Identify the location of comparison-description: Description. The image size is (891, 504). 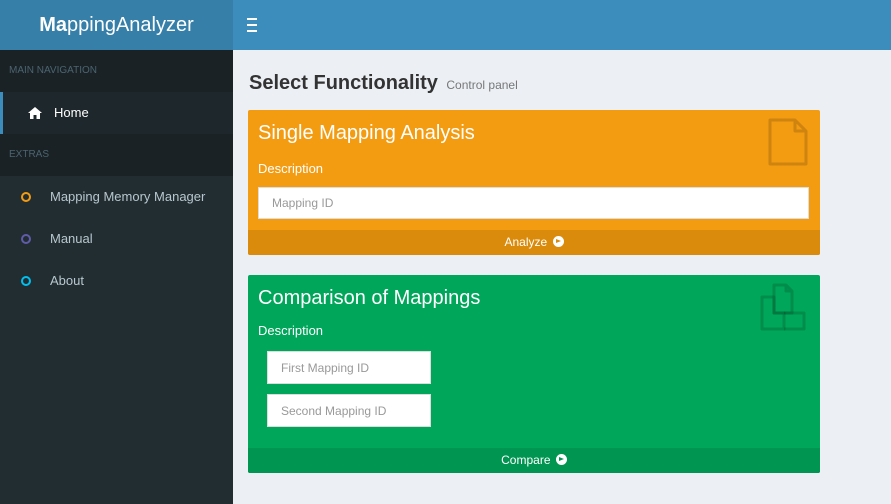
(291, 330).